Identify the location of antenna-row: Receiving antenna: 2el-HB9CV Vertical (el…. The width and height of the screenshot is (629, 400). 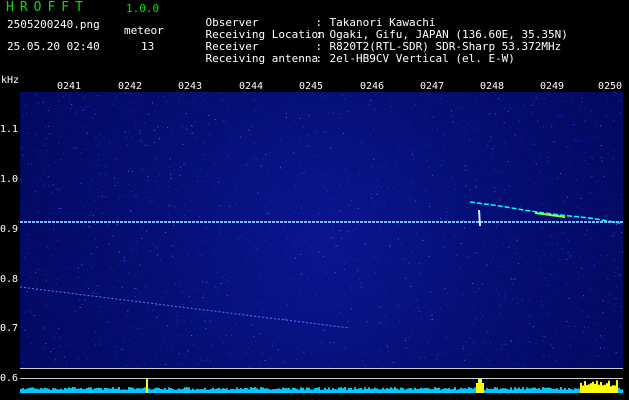
(347, 59).